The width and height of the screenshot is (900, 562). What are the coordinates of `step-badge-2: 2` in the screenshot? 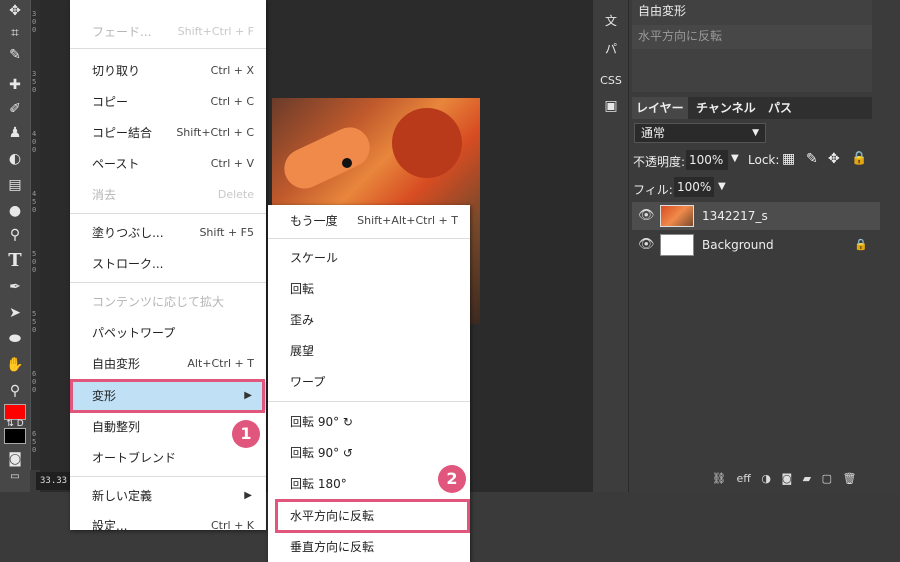 It's located at (452, 479).